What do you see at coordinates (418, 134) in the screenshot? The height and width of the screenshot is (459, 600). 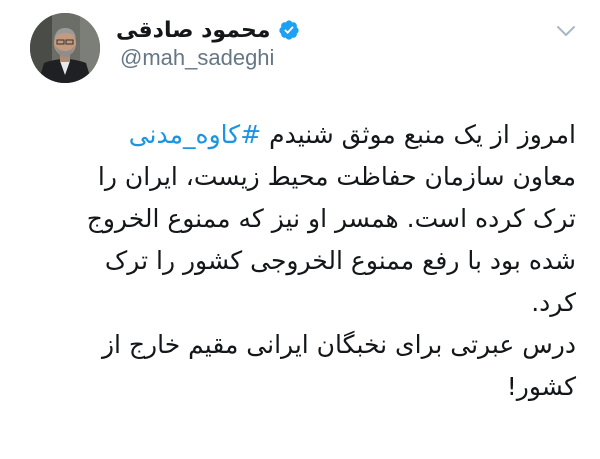 I see `tweet-line-1-text: امروز از یک منبع موثق شنیدم` at bounding box center [418, 134].